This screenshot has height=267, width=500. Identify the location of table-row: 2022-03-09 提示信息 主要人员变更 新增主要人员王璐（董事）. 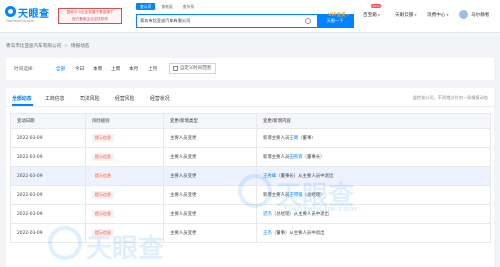
(250, 138).